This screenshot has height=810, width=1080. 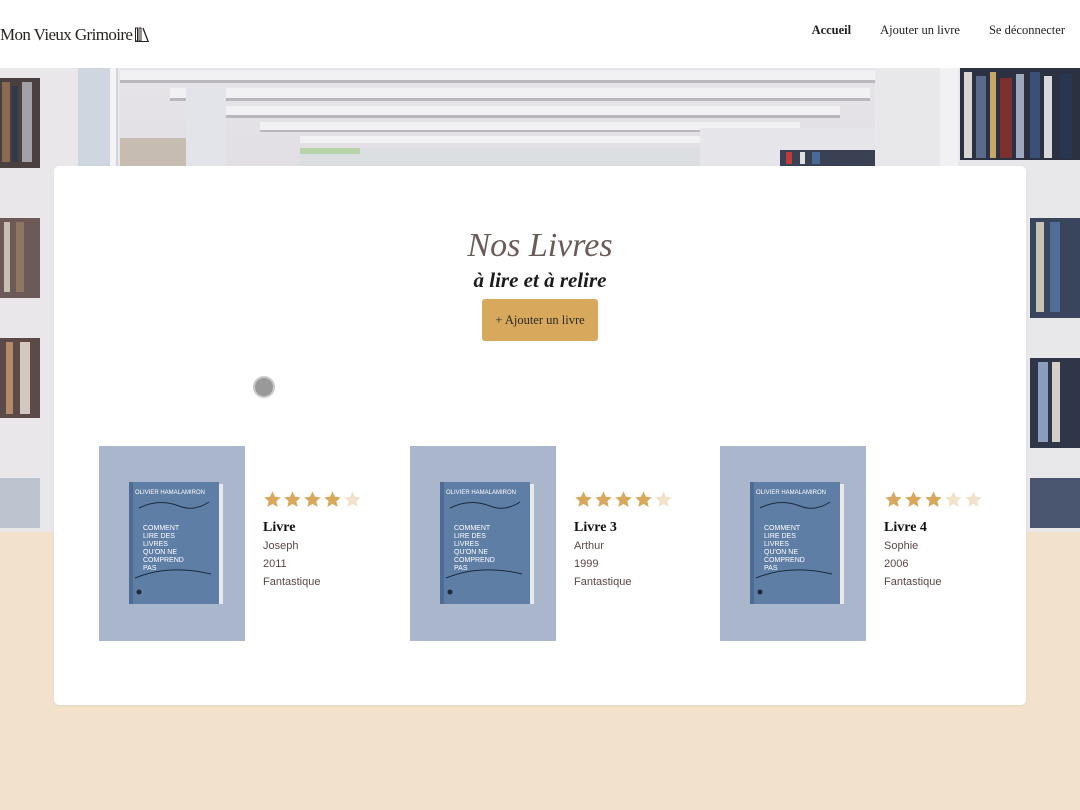 I want to click on page-title: Nos Livres, so click(x=540, y=245).